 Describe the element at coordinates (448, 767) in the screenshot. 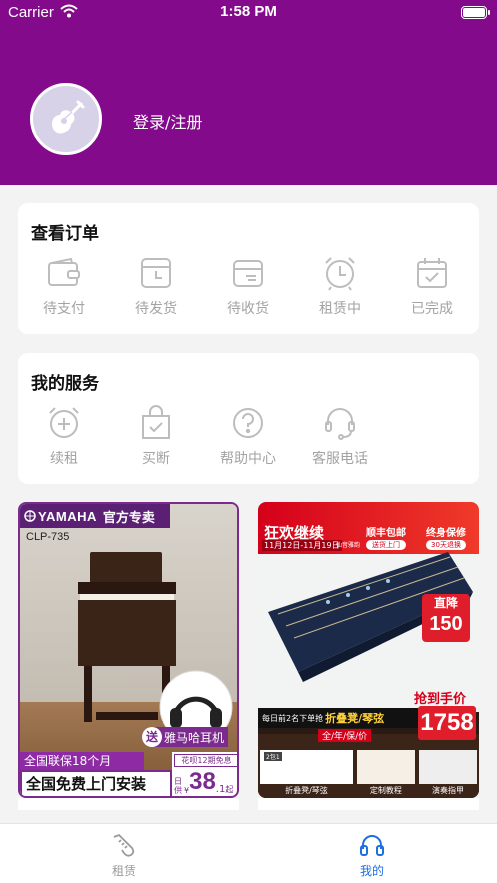

I see `picks-image` at that location.